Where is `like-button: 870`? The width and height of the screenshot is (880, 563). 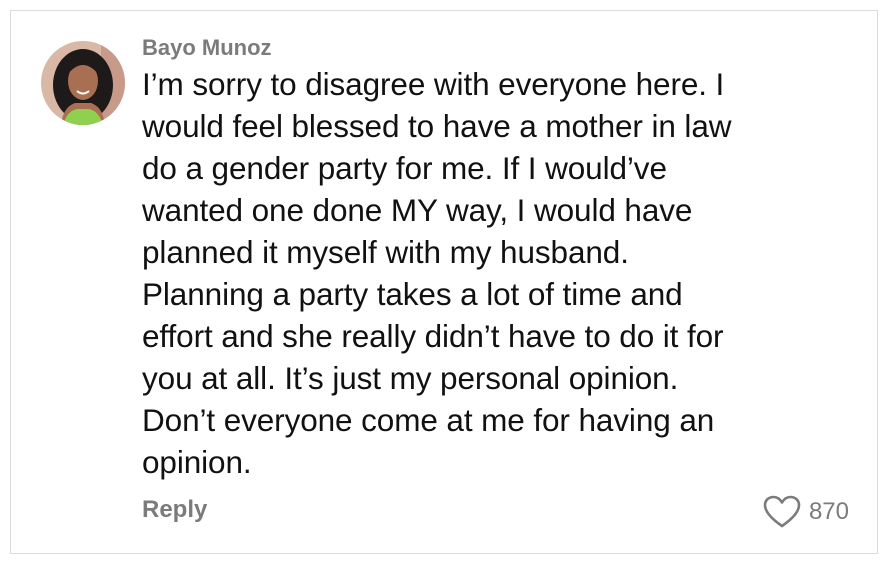
like-button: 870 is located at coordinates (806, 512).